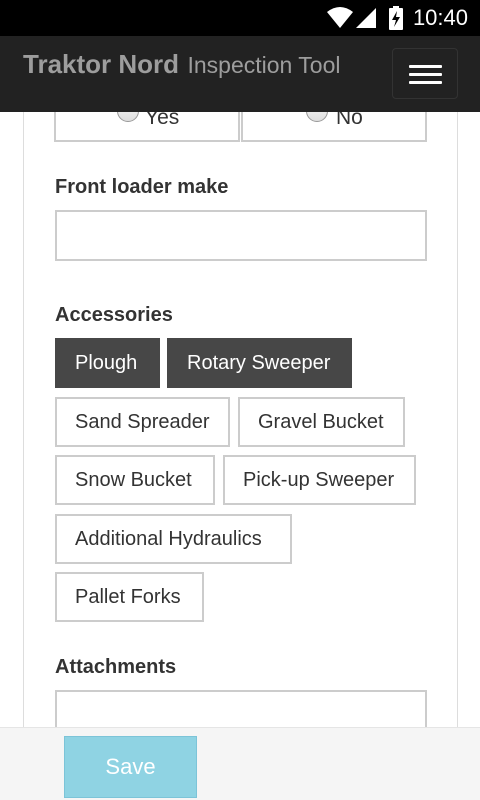  Describe the element at coordinates (142, 422) in the screenshot. I see `accessory-chip-sand-spreader: Sand Spreader` at that location.